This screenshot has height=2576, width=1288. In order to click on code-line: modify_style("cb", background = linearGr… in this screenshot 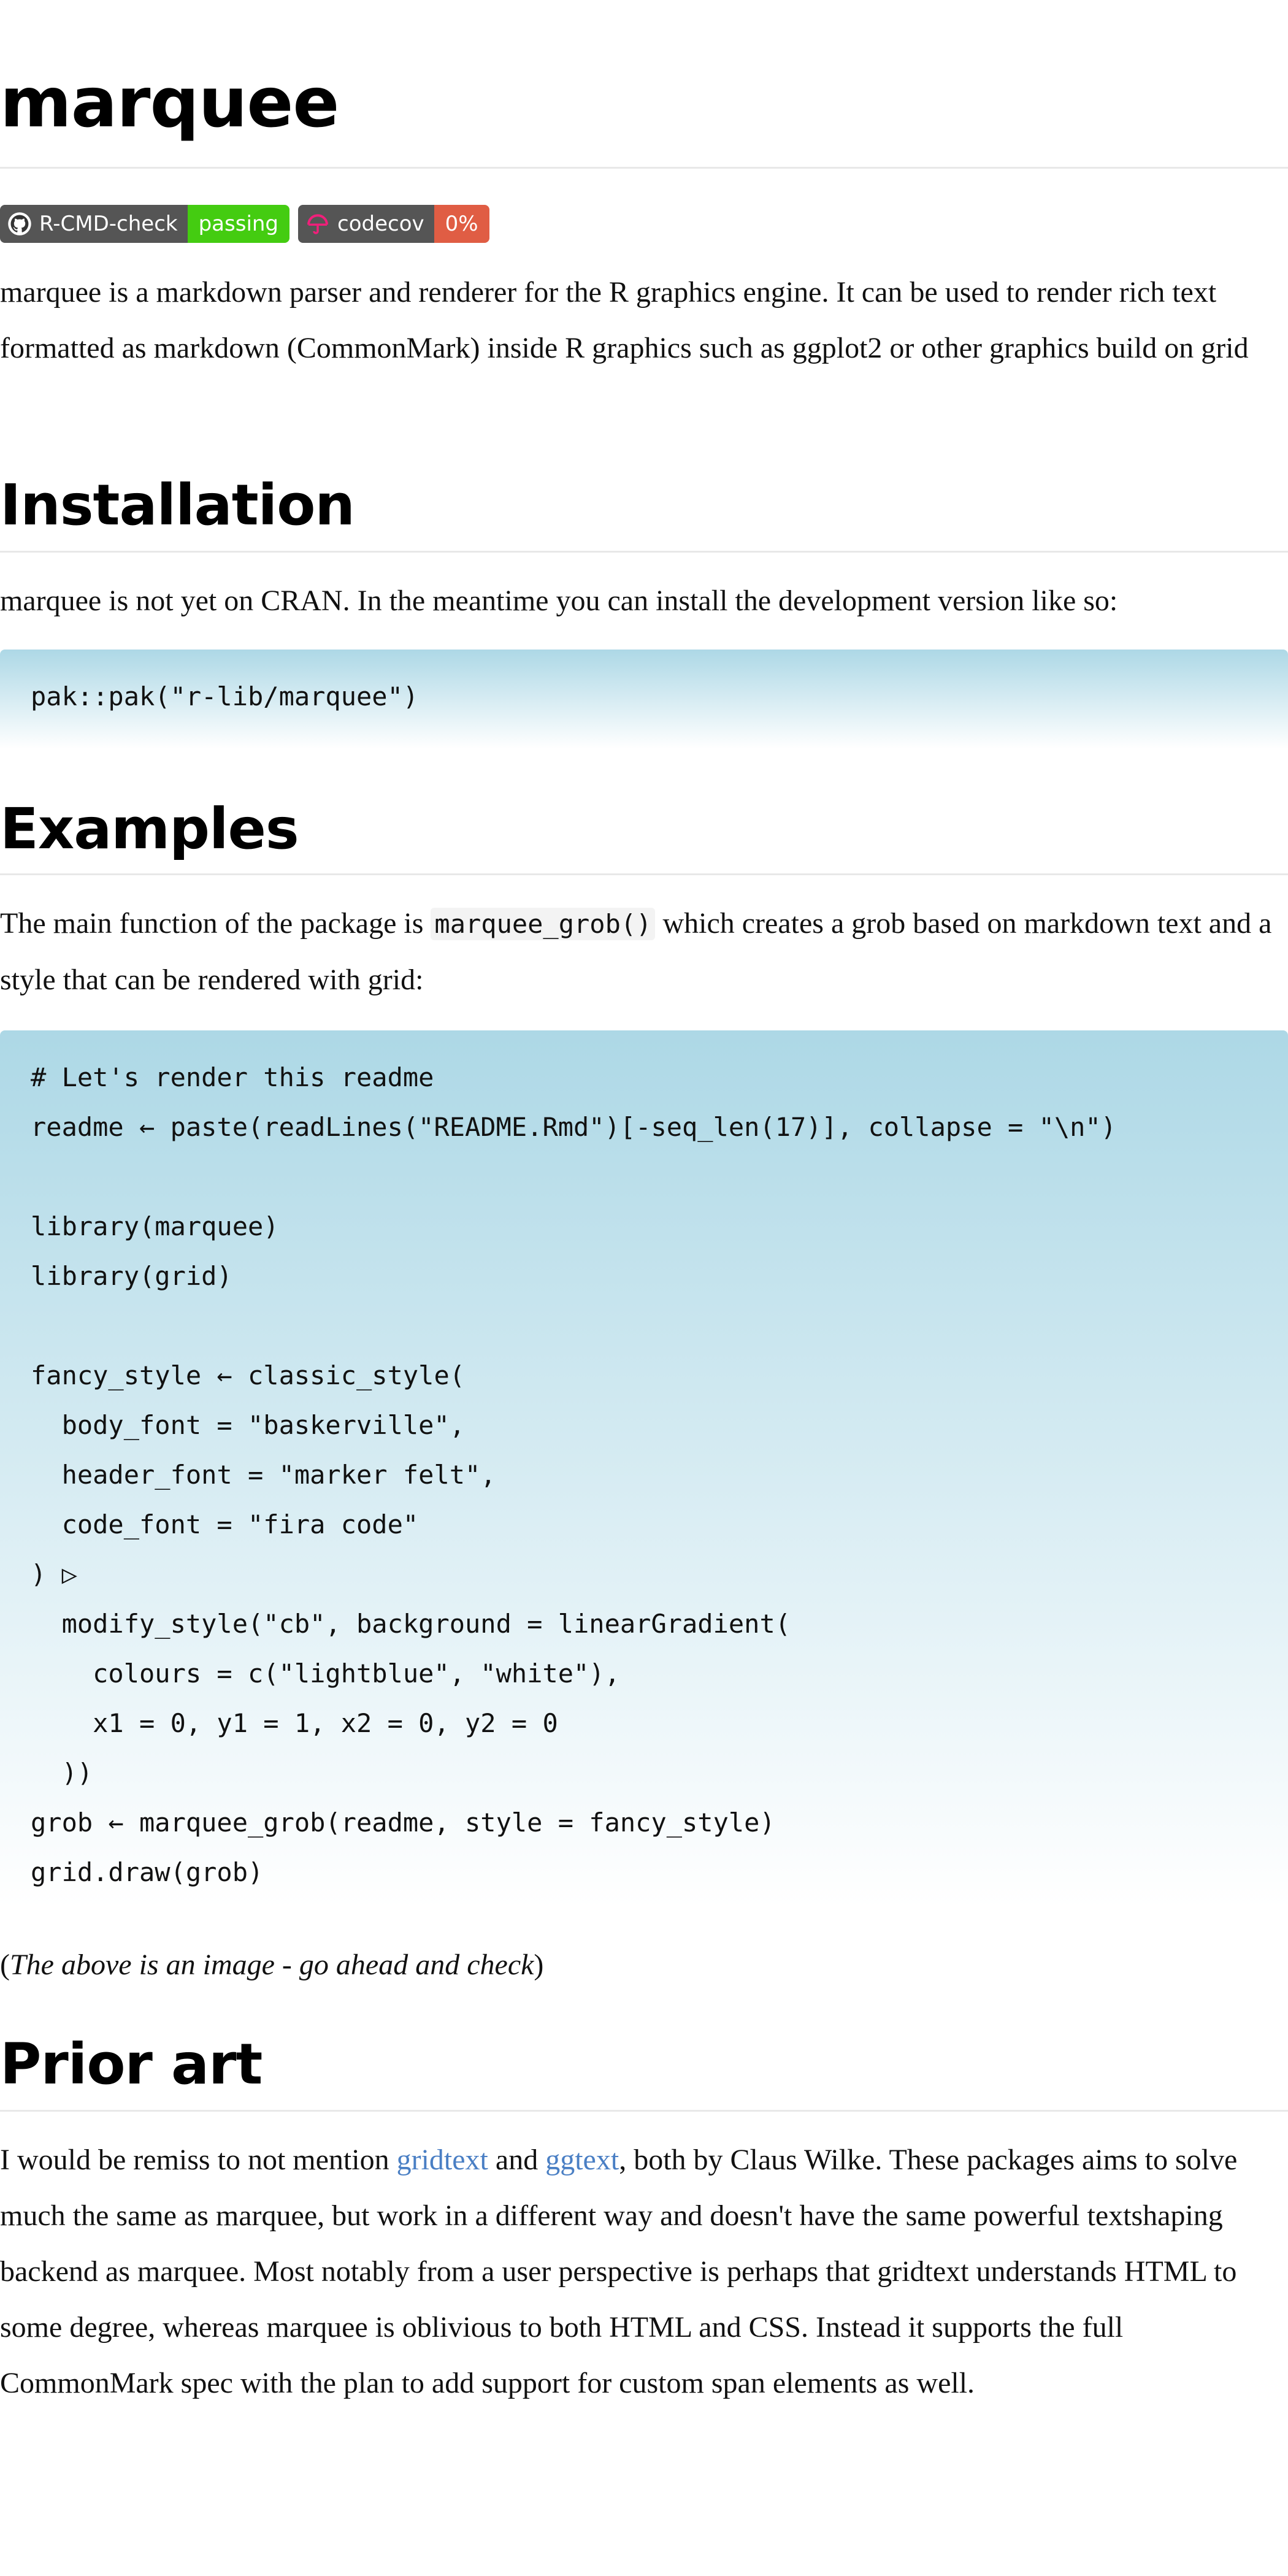, I will do `click(411, 1624)`.